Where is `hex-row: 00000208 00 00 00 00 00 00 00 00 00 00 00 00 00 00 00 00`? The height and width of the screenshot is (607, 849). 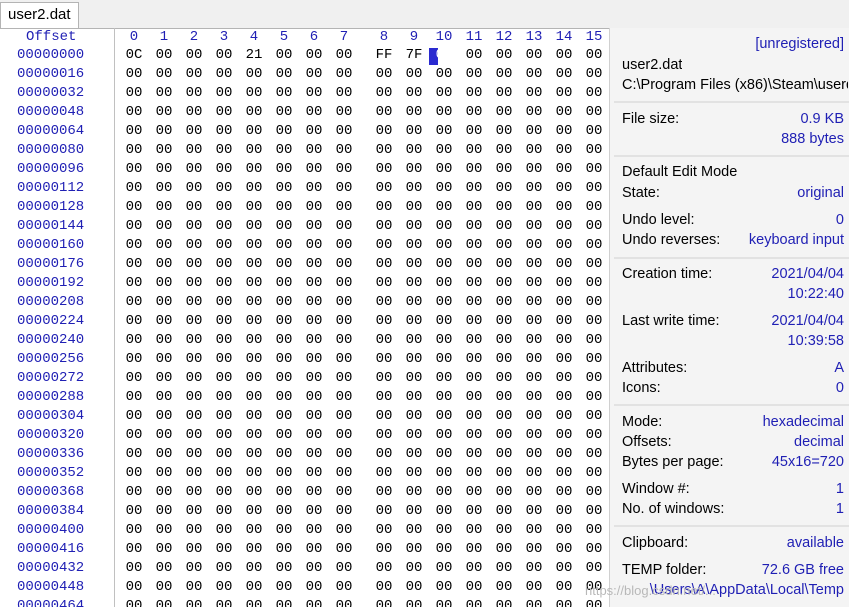 hex-row: 00000208 00 00 00 00 00 00 00 00 00 00 00 00 00 00 00 00 is located at coordinates (303, 302).